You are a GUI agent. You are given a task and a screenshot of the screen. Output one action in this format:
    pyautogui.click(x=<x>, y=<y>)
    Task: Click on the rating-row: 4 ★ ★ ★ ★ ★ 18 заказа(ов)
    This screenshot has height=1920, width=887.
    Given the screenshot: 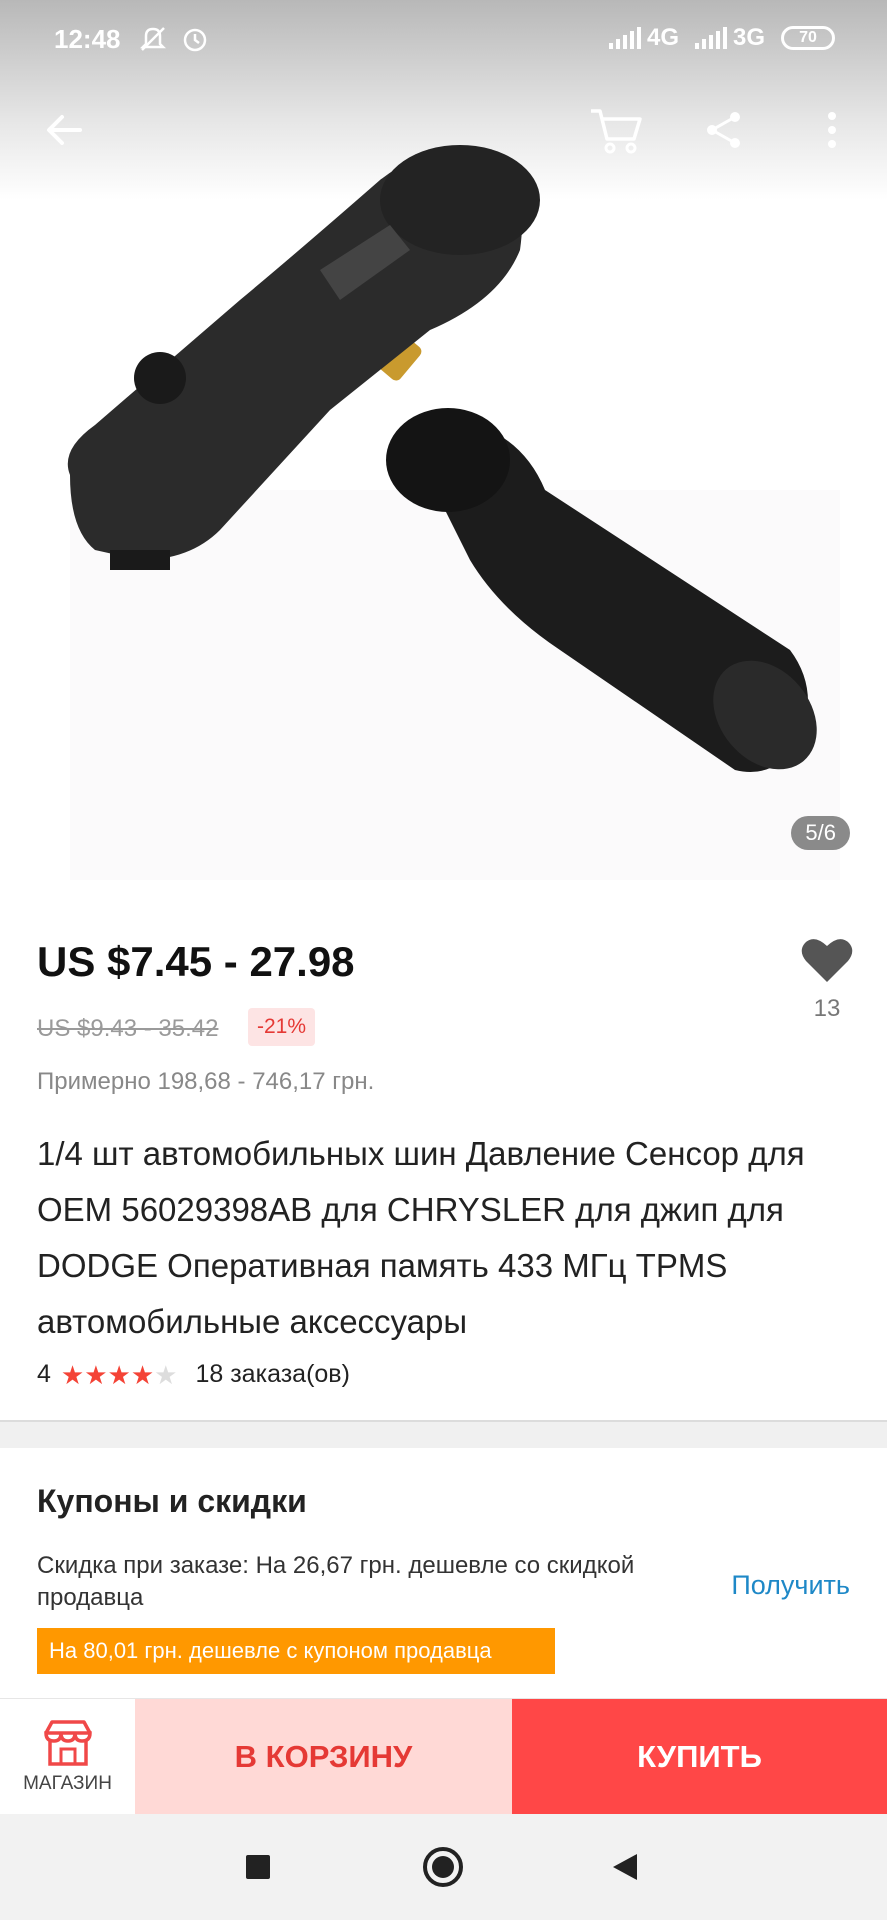 What is the action you would take?
    pyautogui.click(x=193, y=1374)
    